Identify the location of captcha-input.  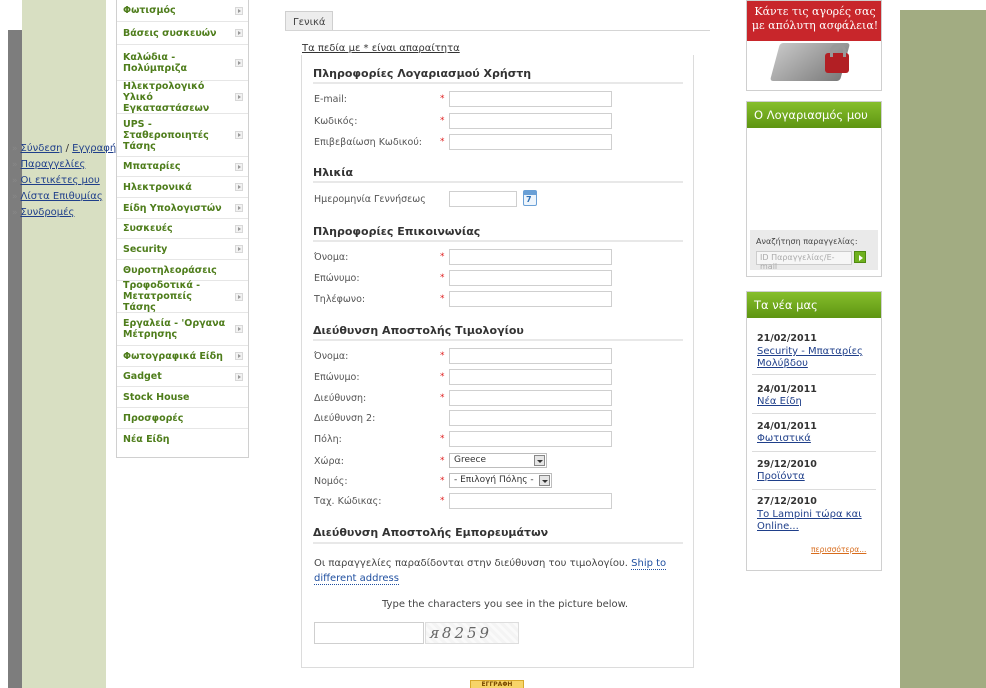
(369, 633).